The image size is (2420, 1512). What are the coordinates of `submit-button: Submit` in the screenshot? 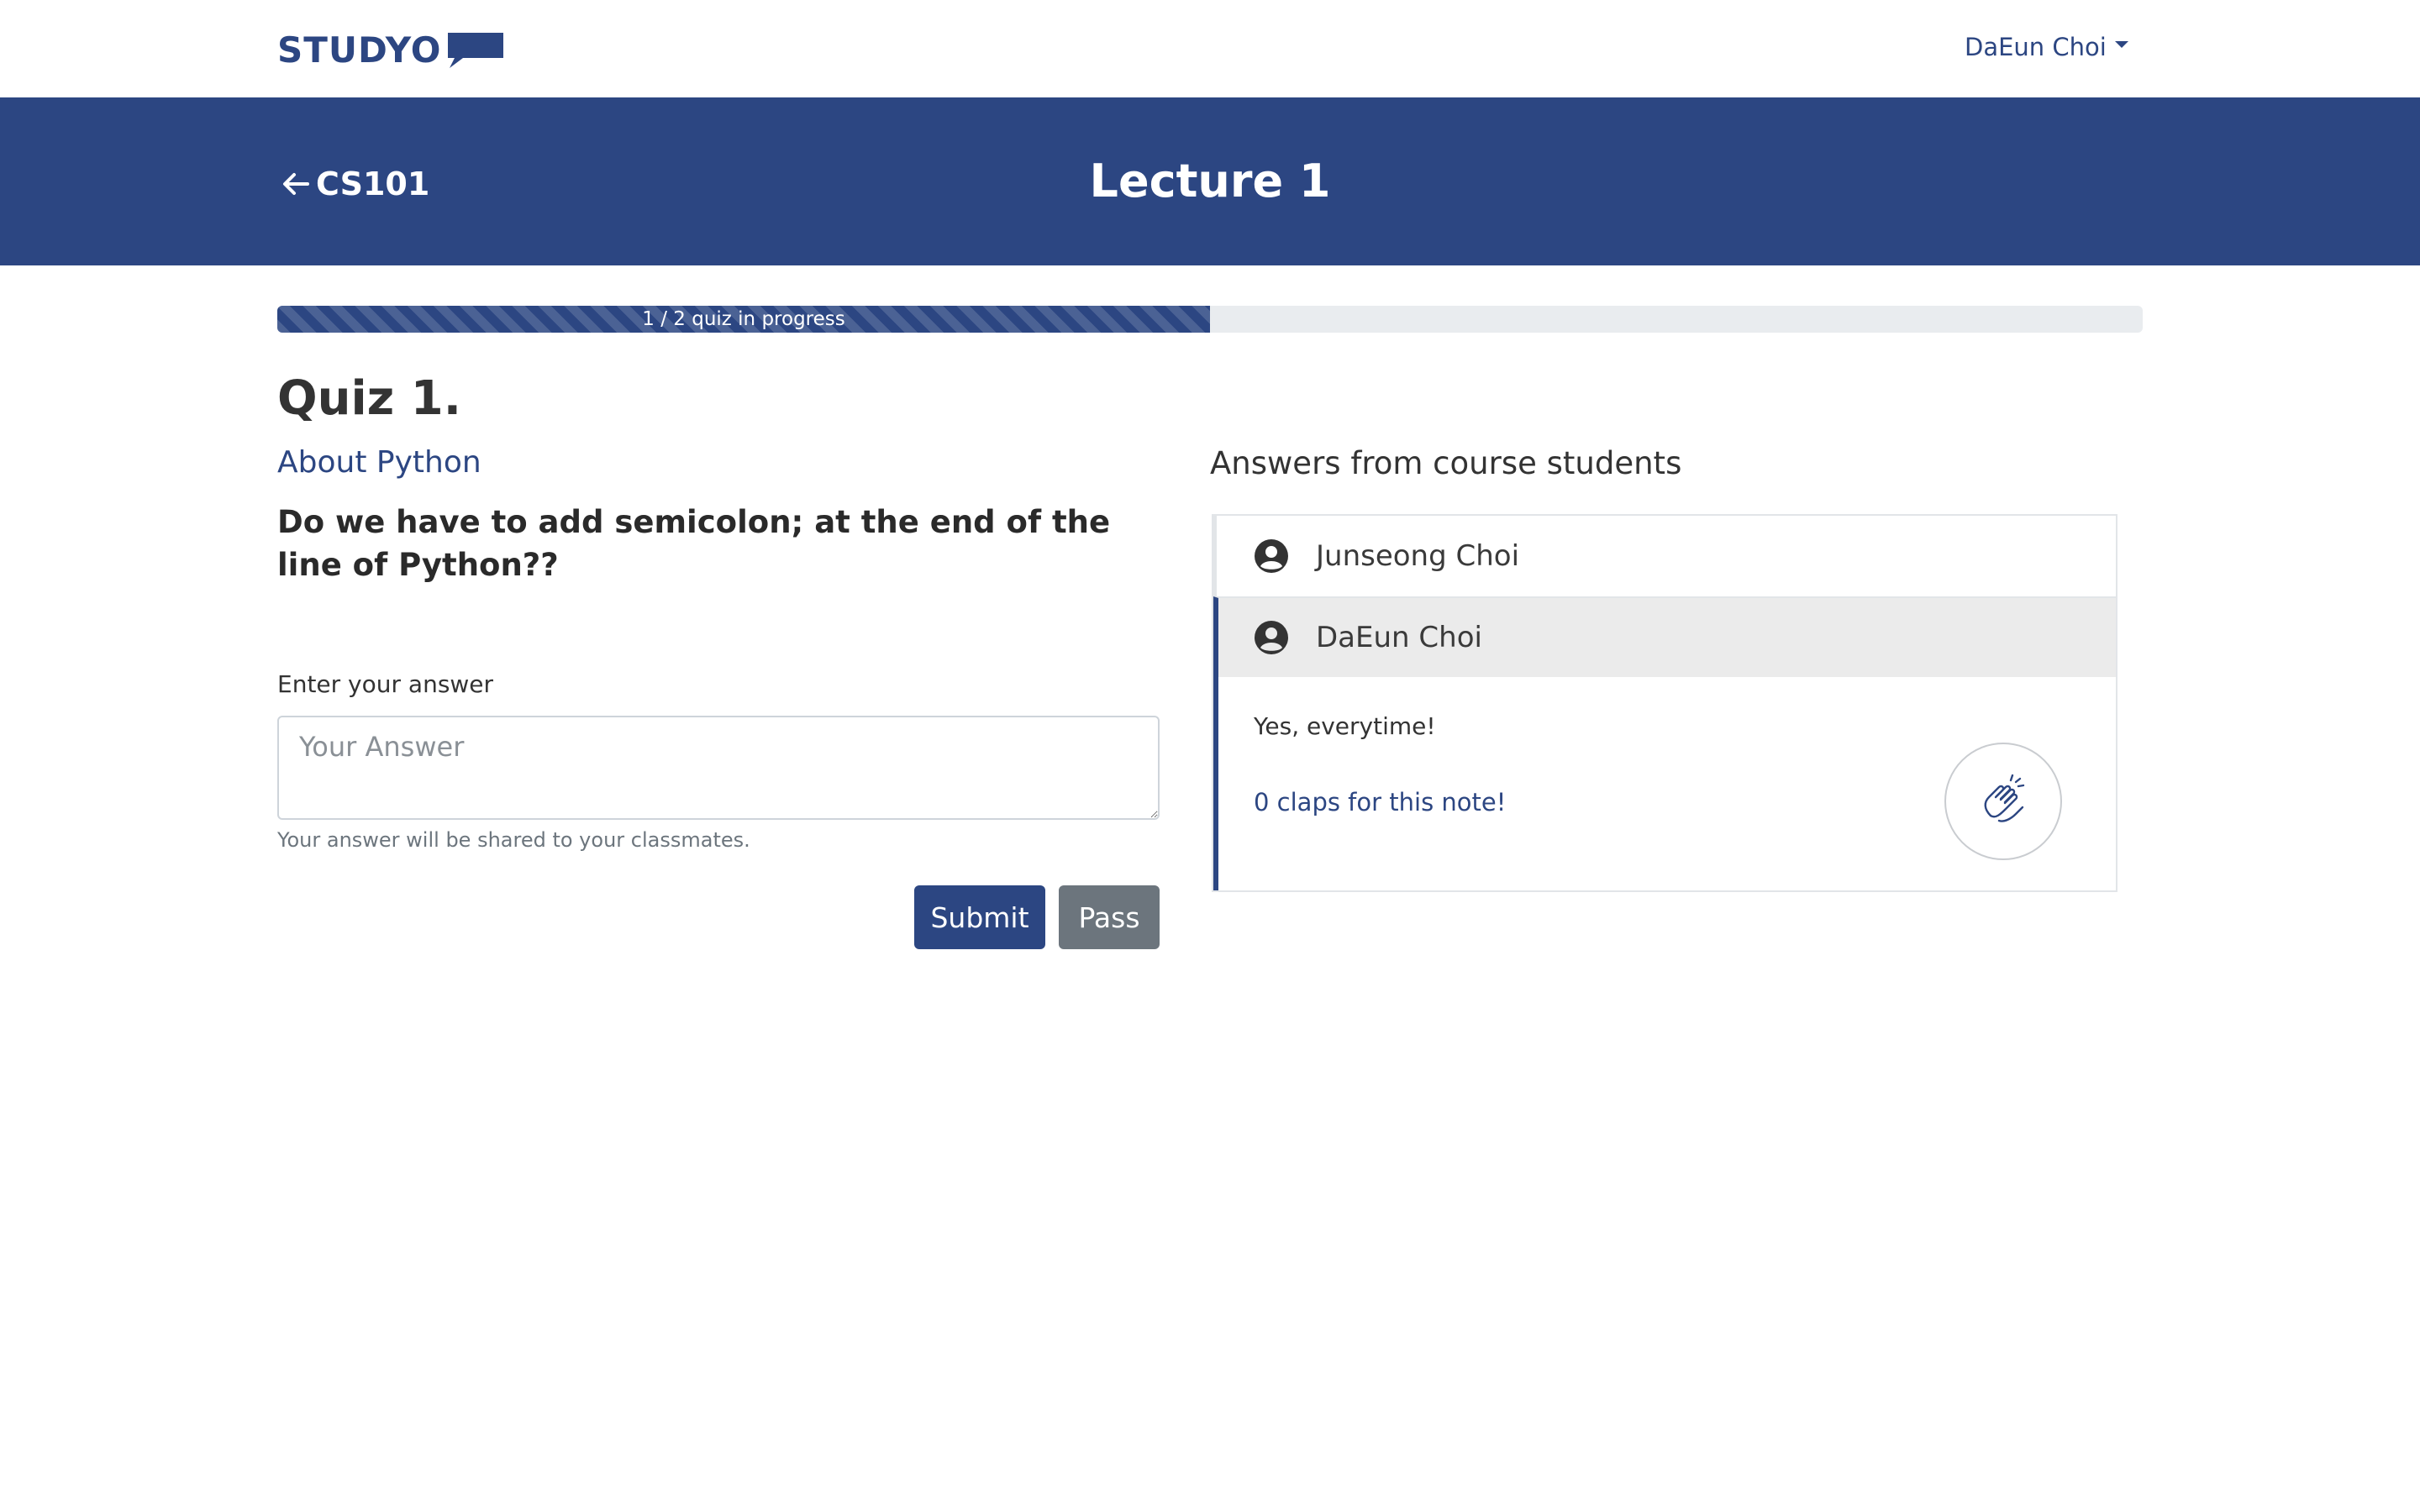 It's located at (980, 917).